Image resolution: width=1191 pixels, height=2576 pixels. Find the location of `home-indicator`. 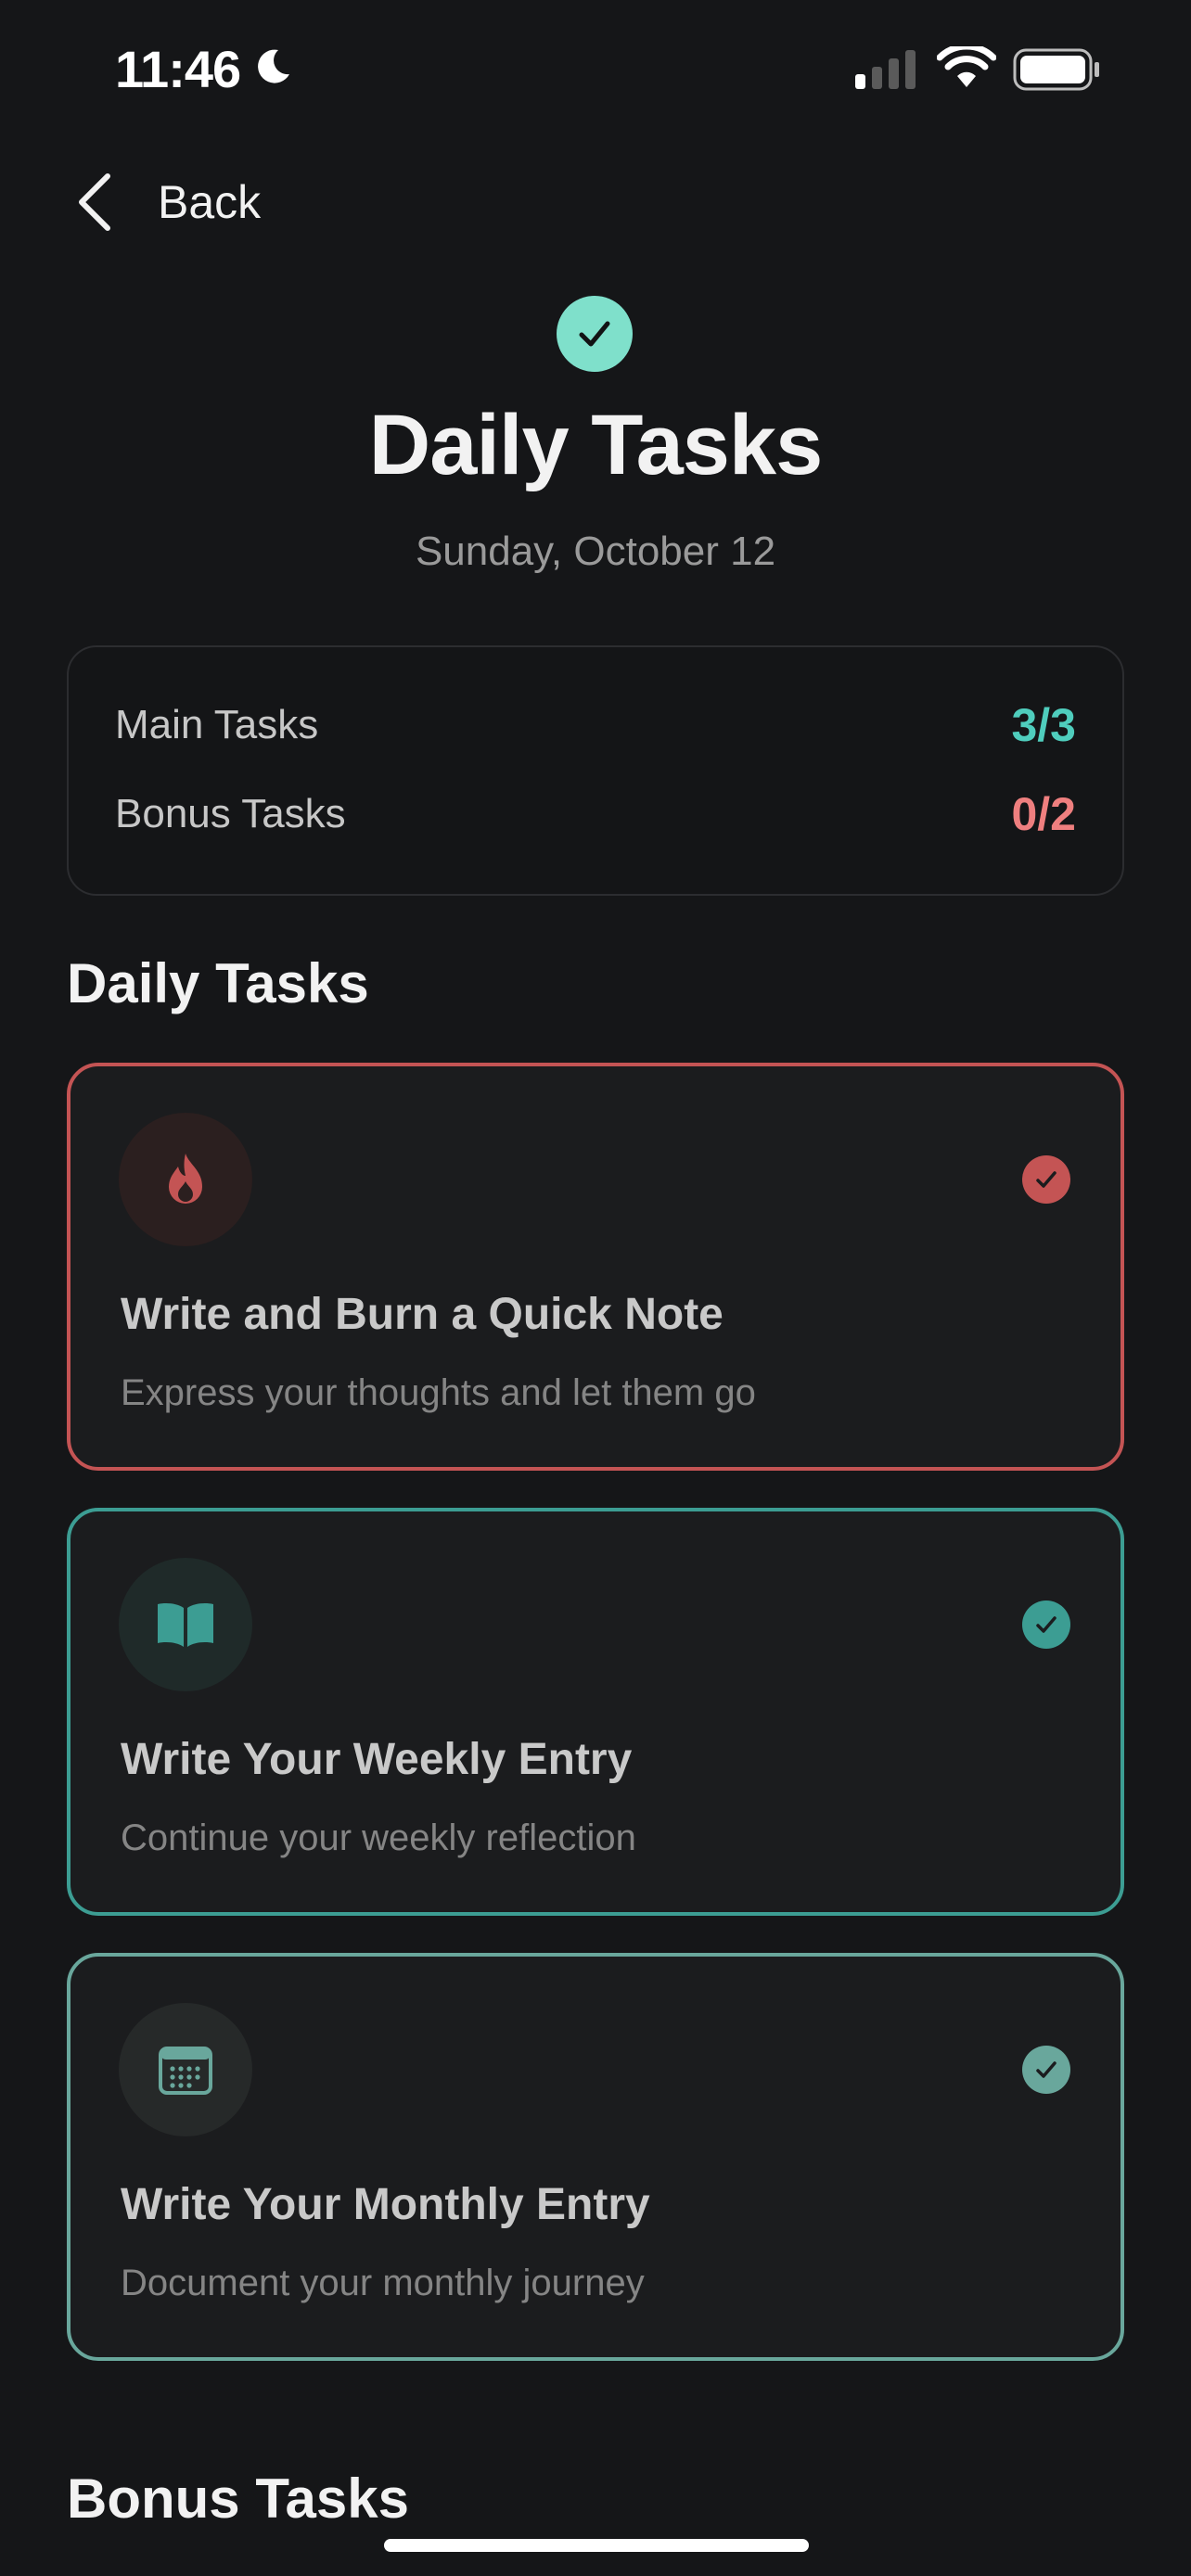

home-indicator is located at coordinates (597, 2545).